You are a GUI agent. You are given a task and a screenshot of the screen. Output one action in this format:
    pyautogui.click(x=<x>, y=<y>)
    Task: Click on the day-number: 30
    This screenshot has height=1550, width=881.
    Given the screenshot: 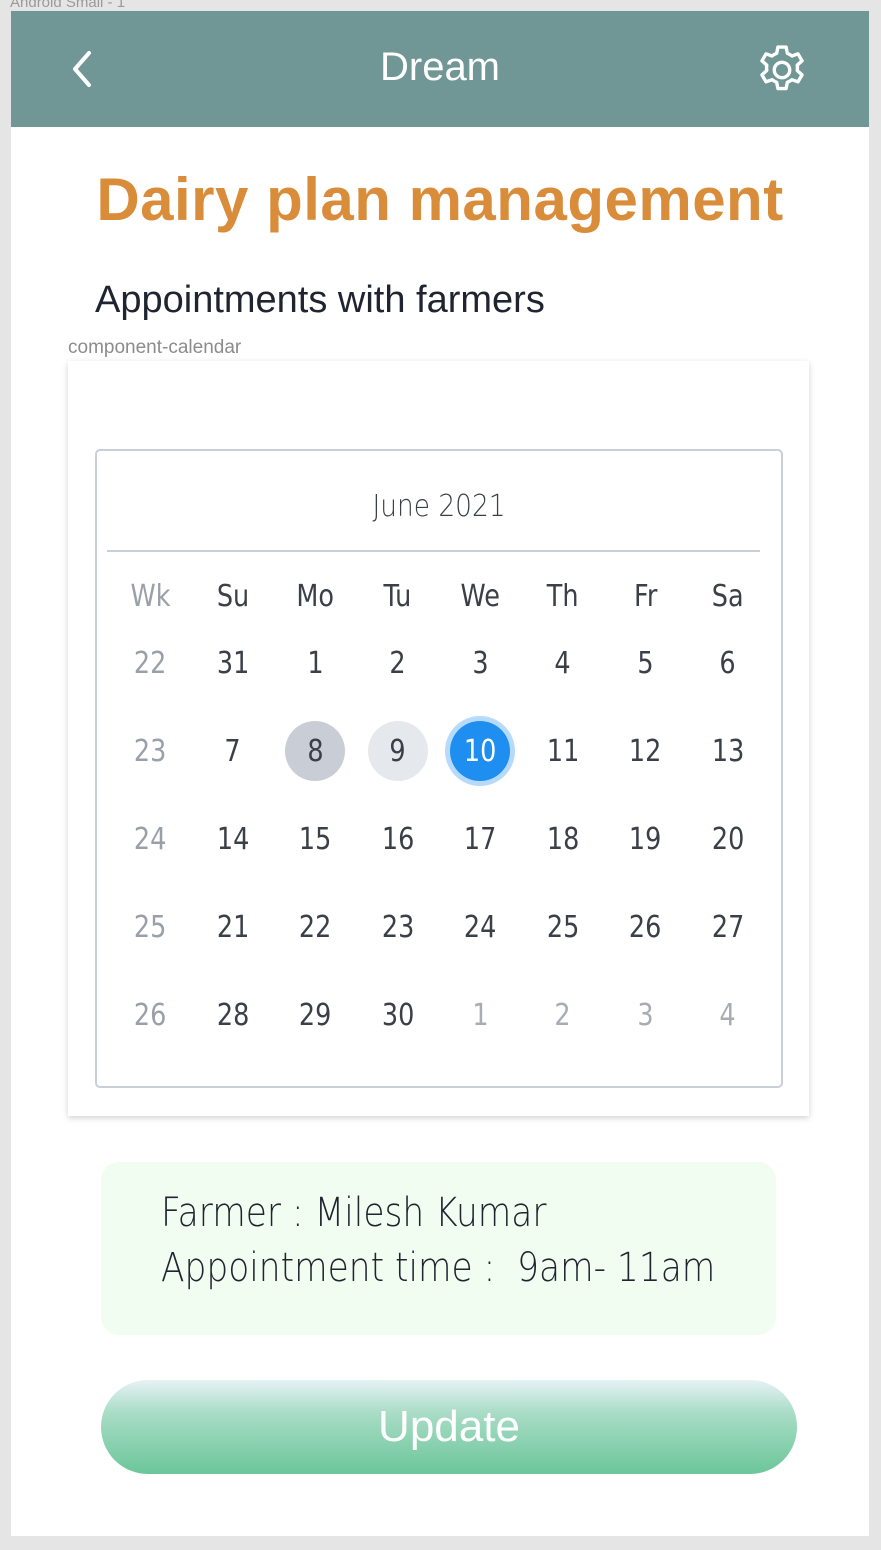 What is the action you would take?
    pyautogui.click(x=397, y=1015)
    